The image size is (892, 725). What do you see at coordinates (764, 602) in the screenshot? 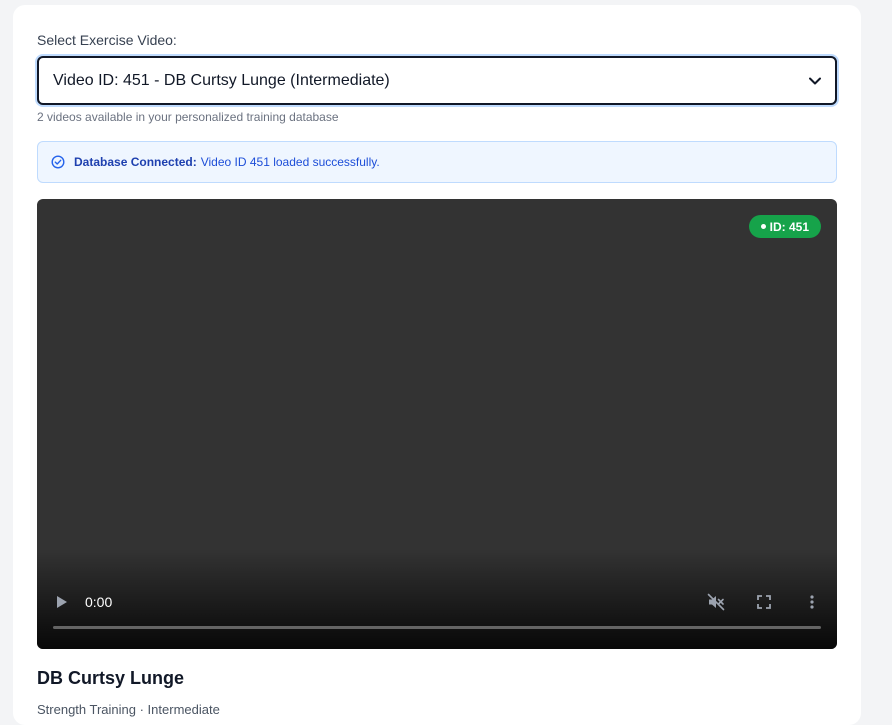
I see `fullscreen-icon` at bounding box center [764, 602].